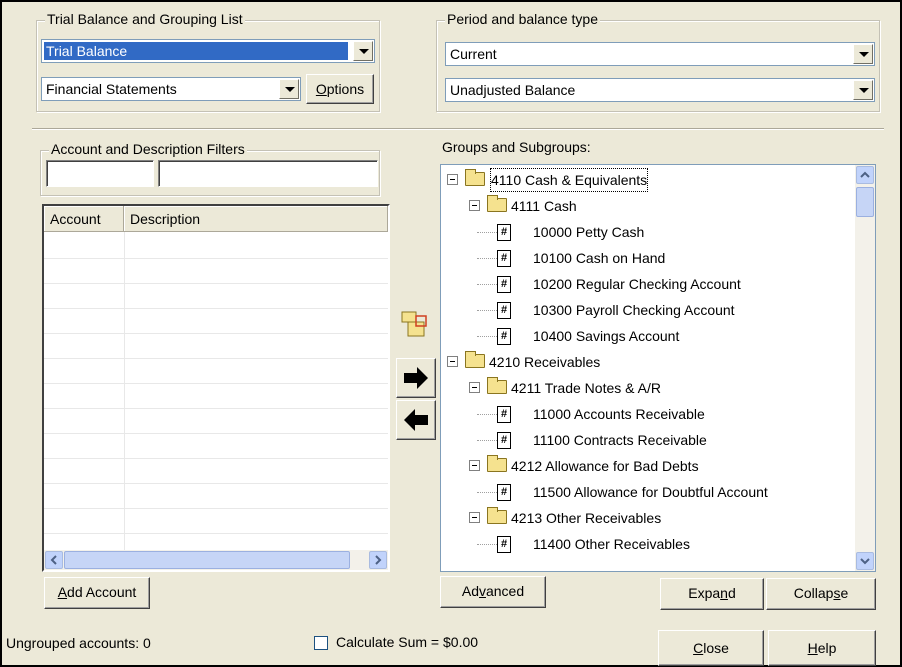 This screenshot has width=902, height=667. I want to click on tree-account-node: #11500 Allowance for Doubtful Account, so click(647, 492).